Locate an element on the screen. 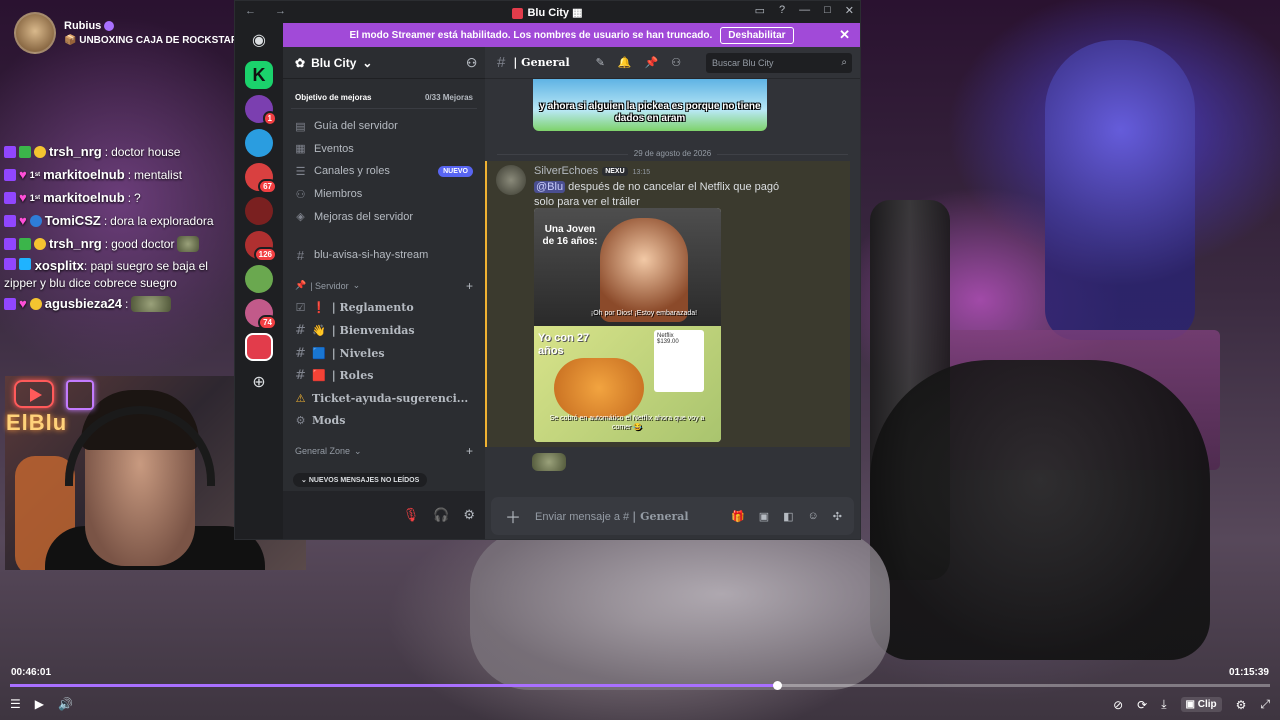 This screenshot has height=720, width=1280. nav-server-boosts: ◈ Mejoras del servidor is located at coordinates (384, 216).